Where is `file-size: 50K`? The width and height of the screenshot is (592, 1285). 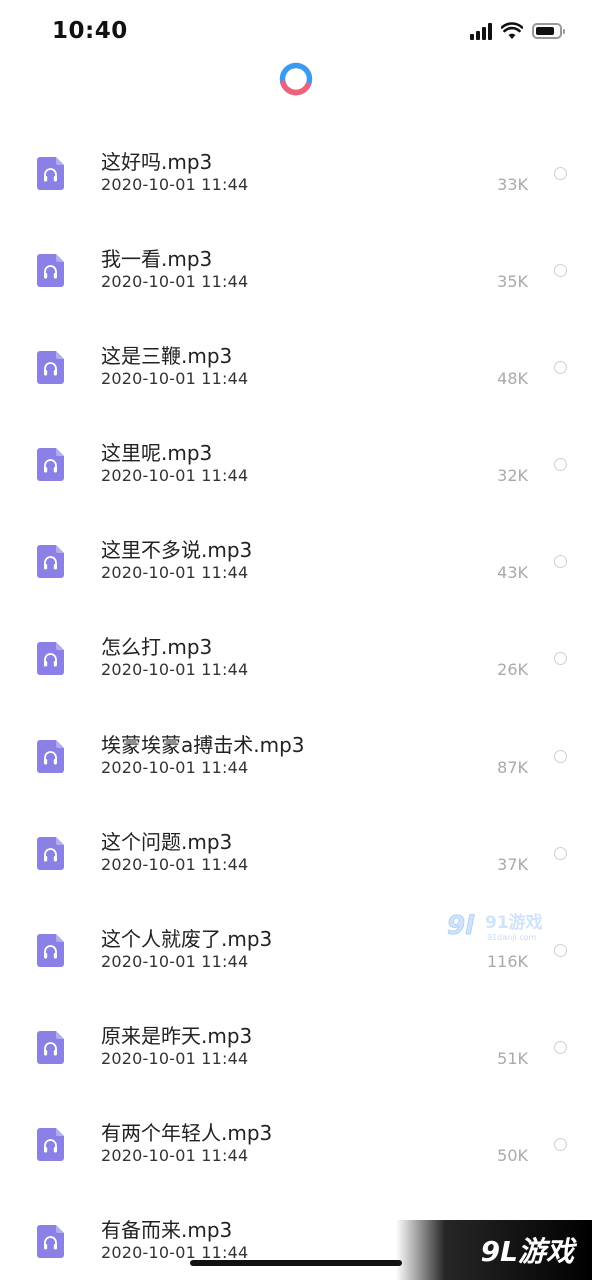
file-size: 50K is located at coordinates (512, 1155).